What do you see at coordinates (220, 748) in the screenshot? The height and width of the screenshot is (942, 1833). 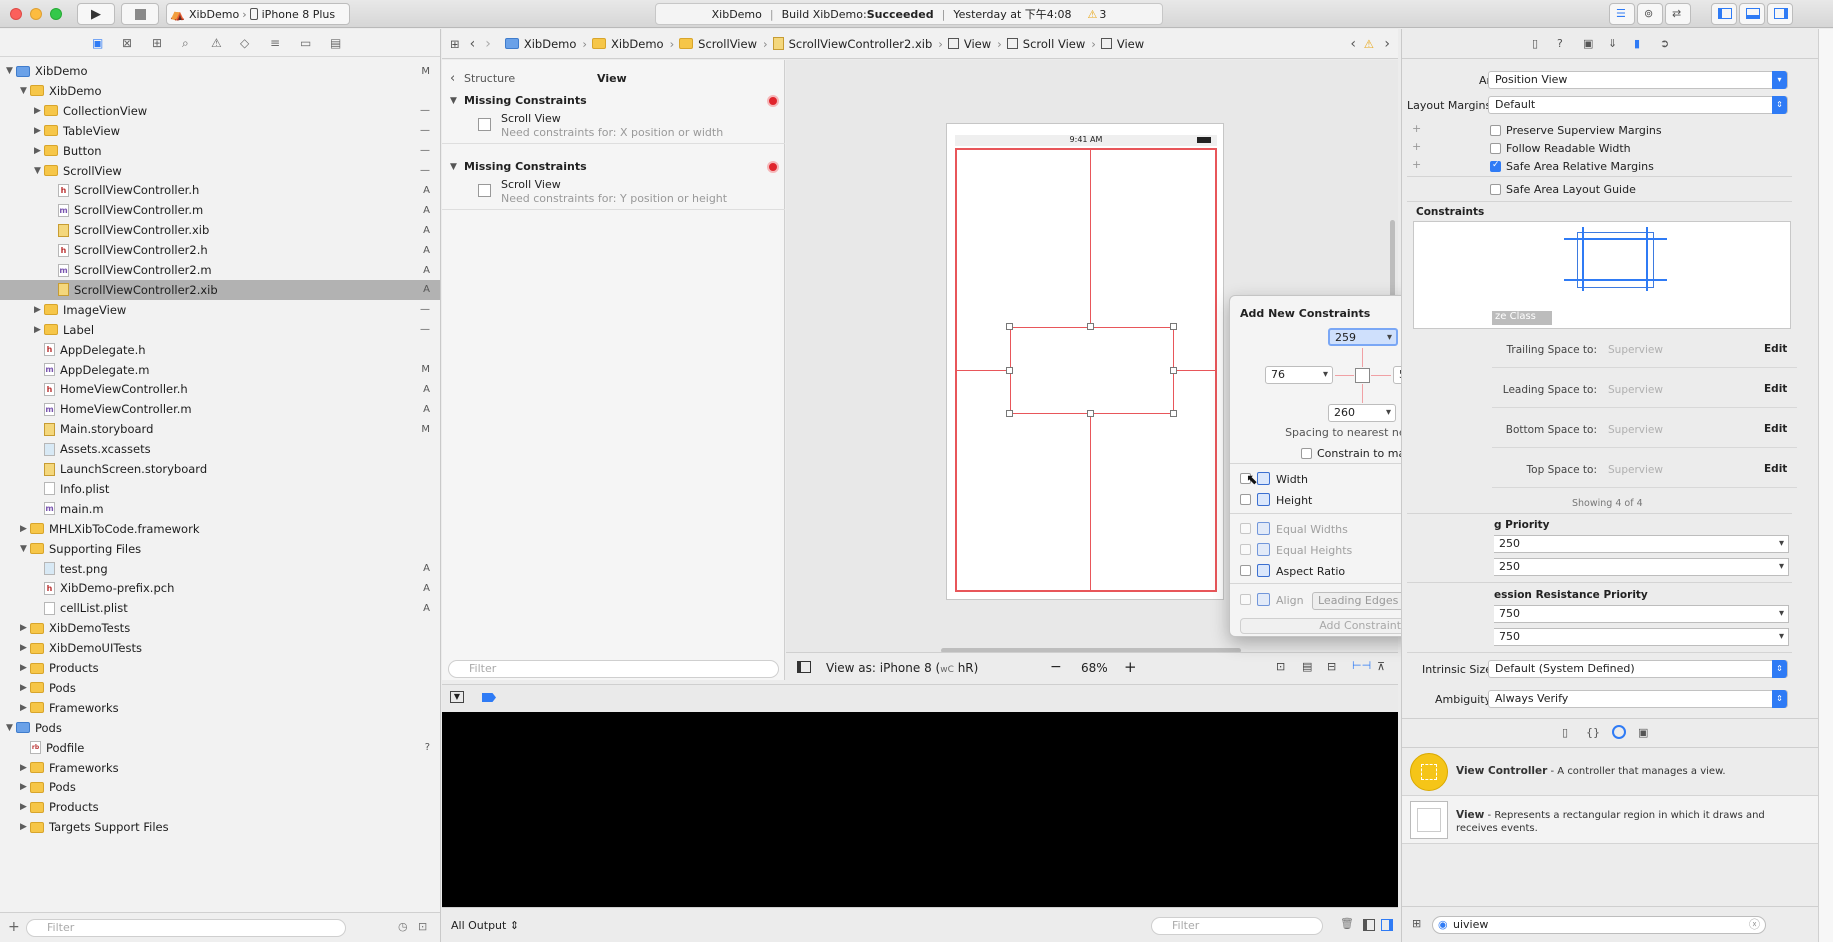 I see `tree-row: rb Podfile?` at bounding box center [220, 748].